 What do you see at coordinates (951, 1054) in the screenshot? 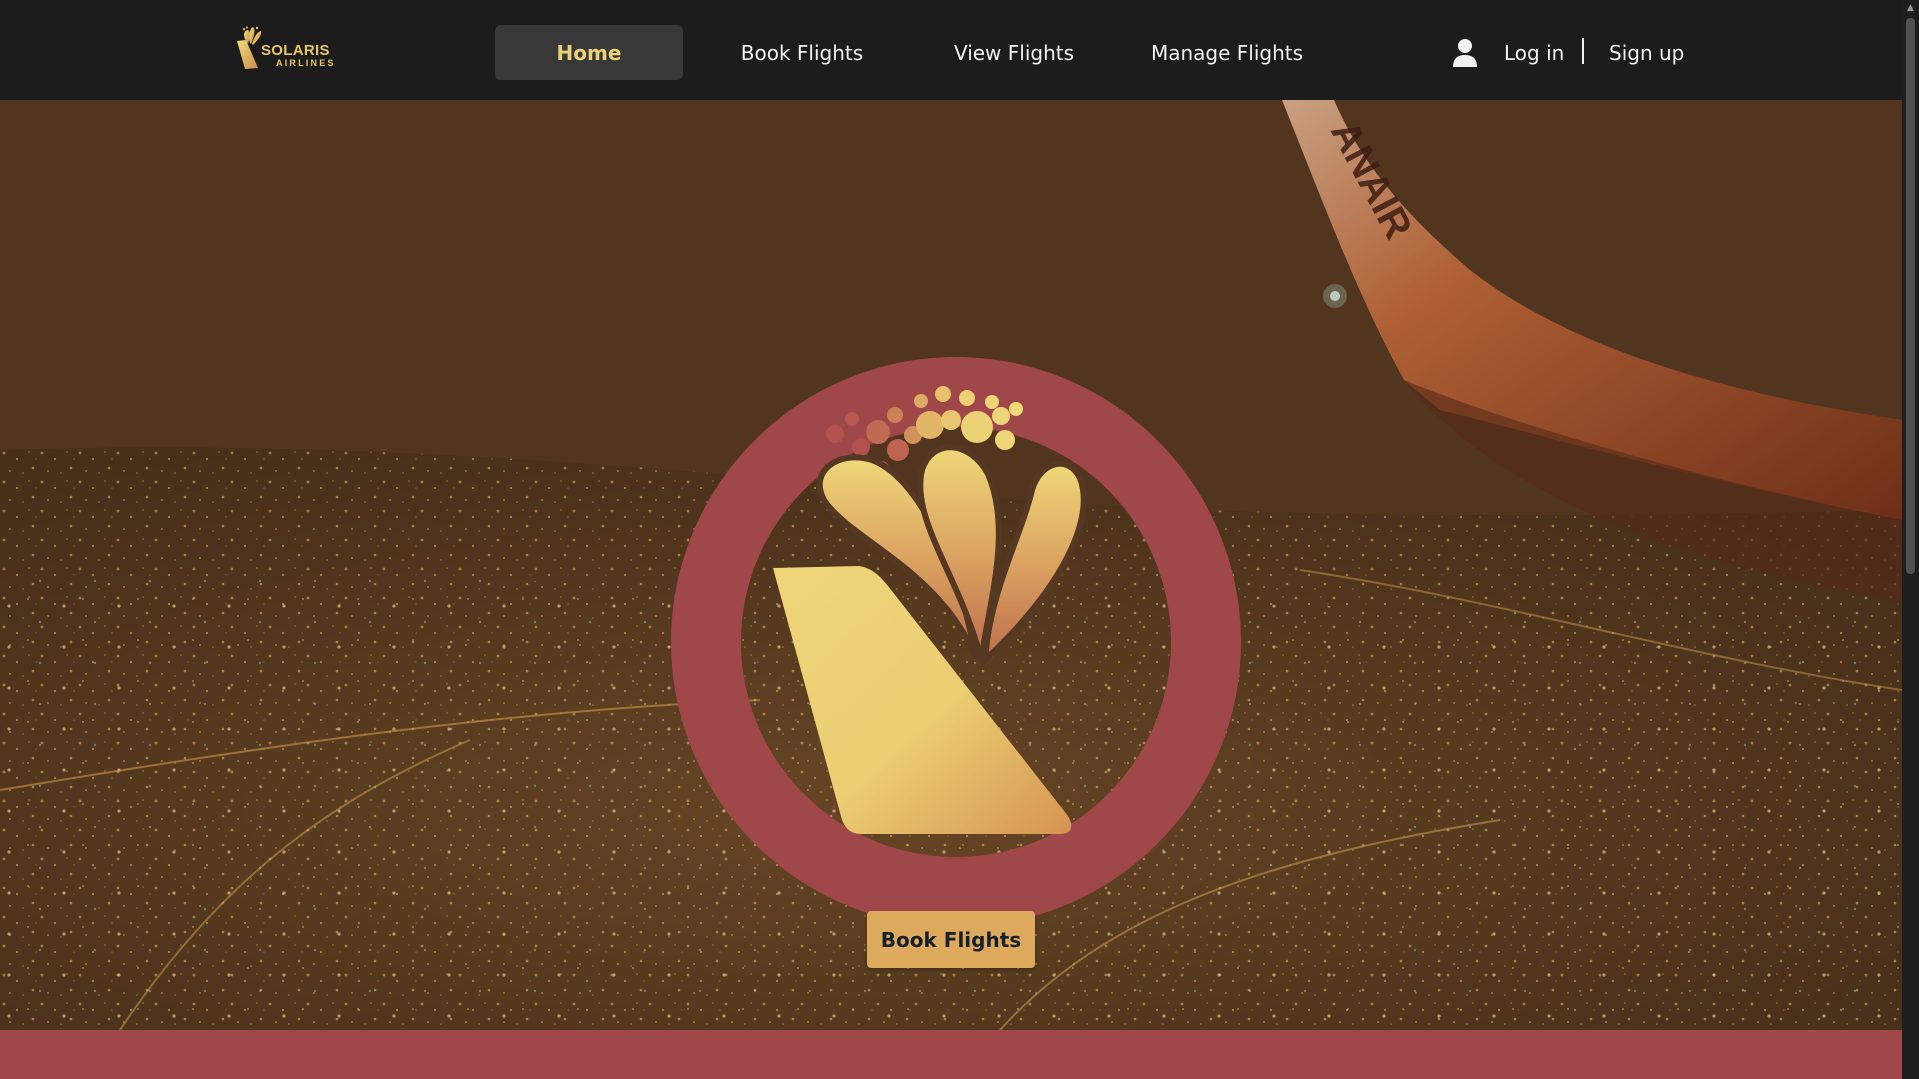
I see `footer-band` at bounding box center [951, 1054].